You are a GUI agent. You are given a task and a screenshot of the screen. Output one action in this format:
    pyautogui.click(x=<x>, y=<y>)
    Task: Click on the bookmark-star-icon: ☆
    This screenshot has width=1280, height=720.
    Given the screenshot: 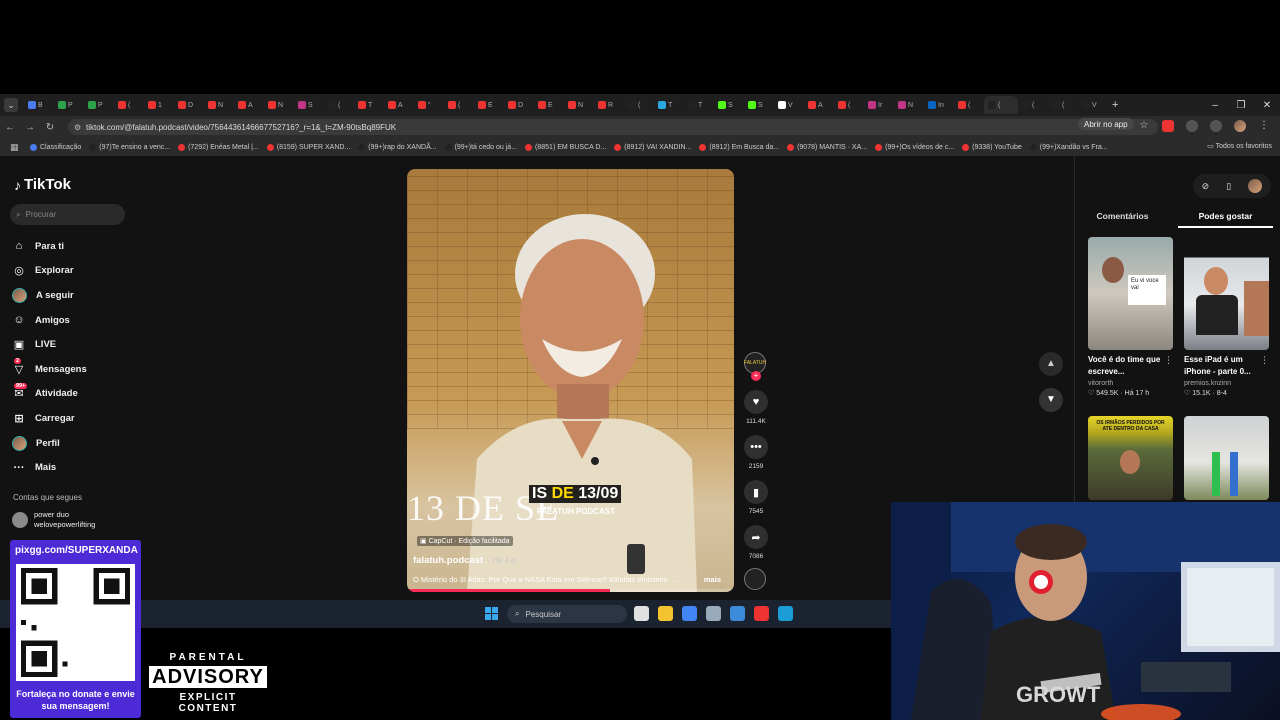 What is the action you would take?
    pyautogui.click(x=1144, y=126)
    